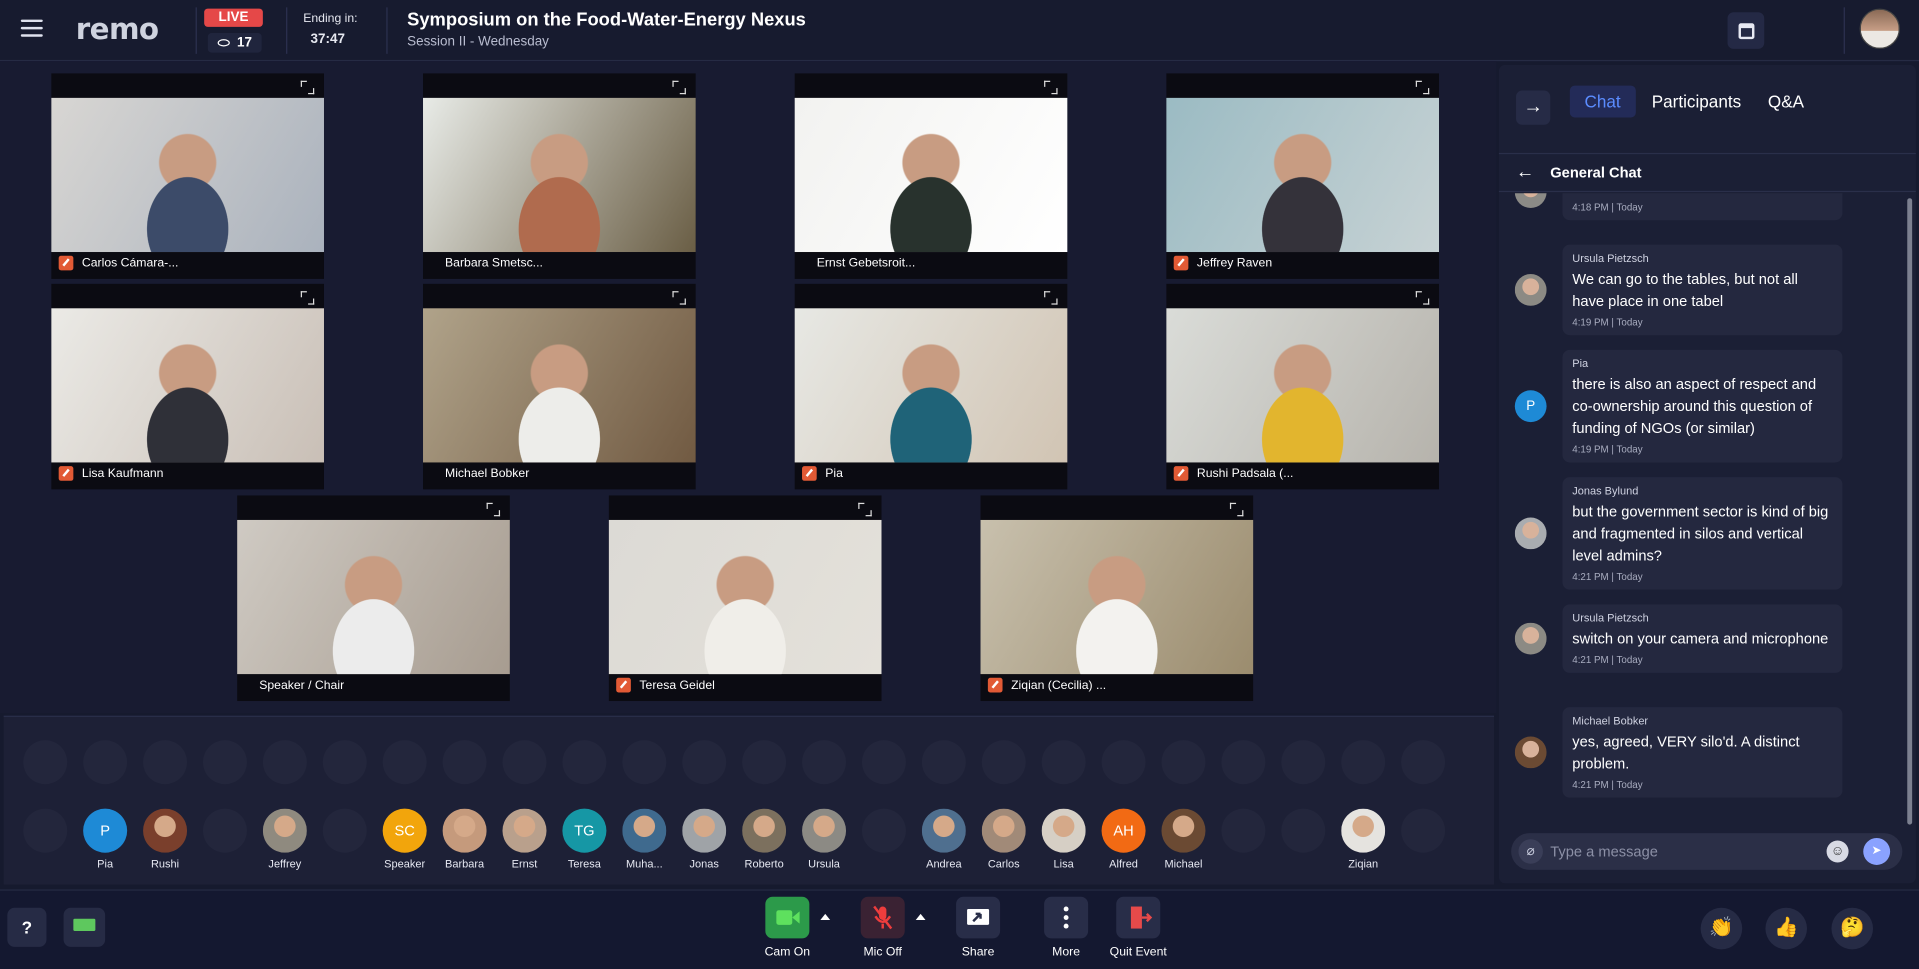 The width and height of the screenshot is (1919, 969). What do you see at coordinates (1786, 928) in the screenshot?
I see `thumbs-up-reaction-button: 👍` at bounding box center [1786, 928].